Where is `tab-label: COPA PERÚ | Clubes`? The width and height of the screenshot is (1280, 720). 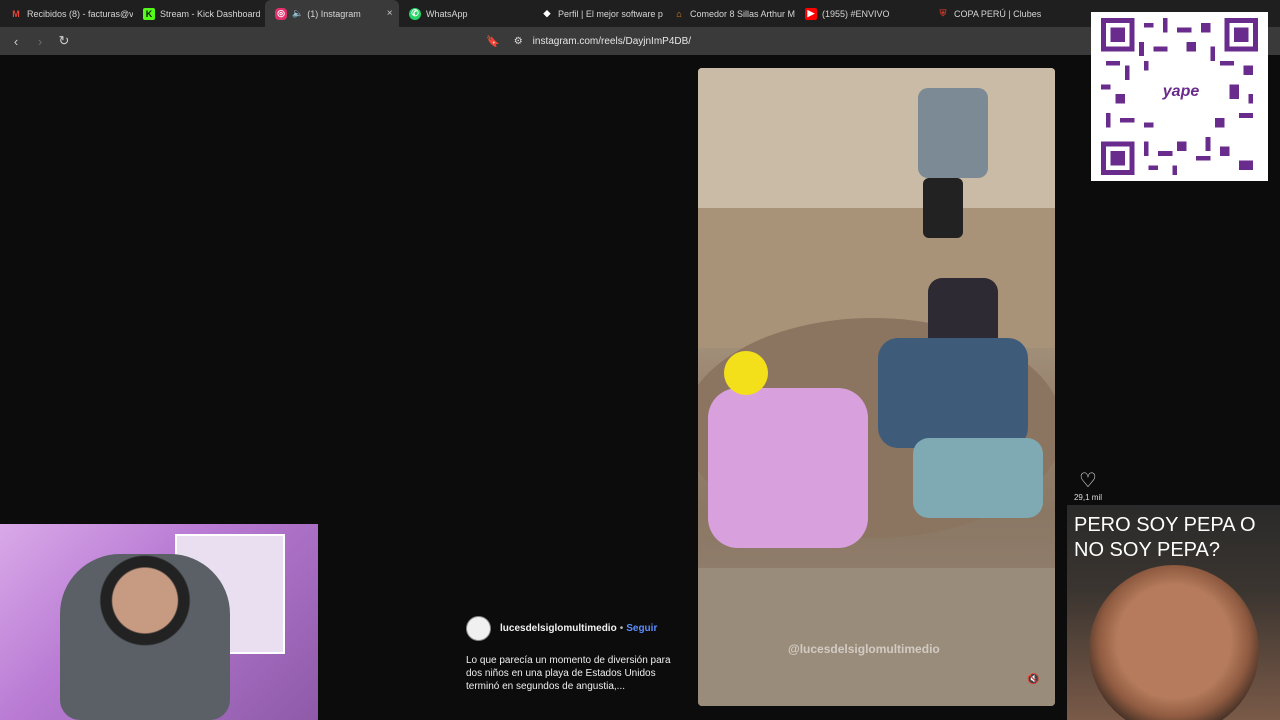 tab-label: COPA PERÚ | Clubes is located at coordinates (998, 13).